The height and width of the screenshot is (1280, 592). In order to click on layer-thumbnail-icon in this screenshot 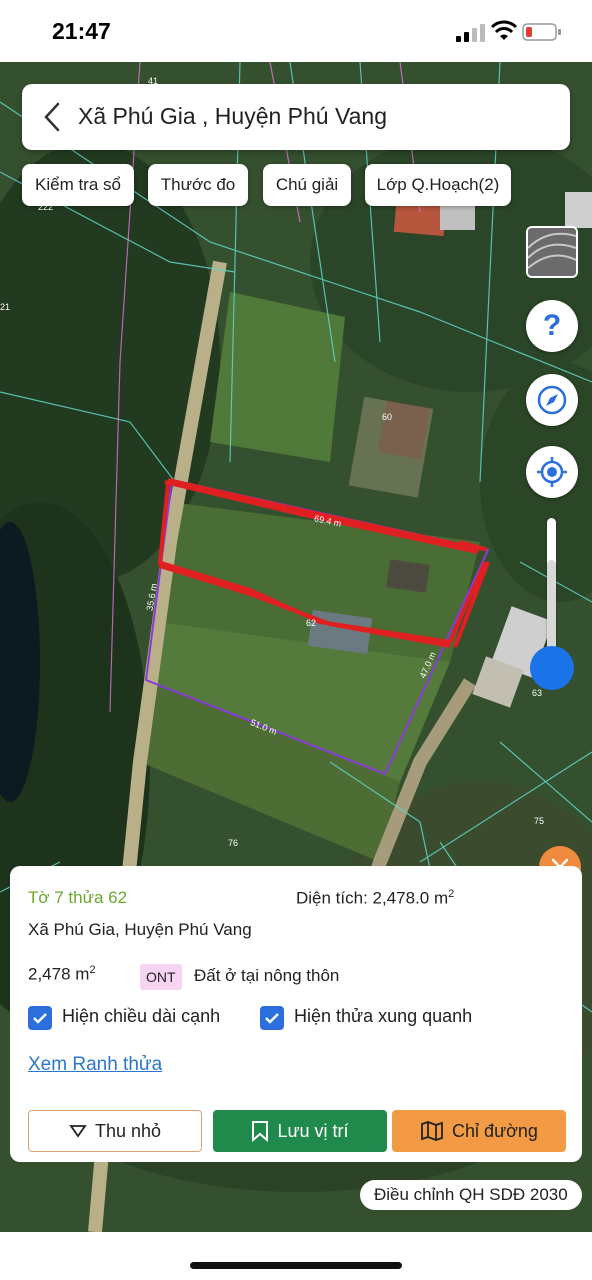, I will do `click(552, 252)`.